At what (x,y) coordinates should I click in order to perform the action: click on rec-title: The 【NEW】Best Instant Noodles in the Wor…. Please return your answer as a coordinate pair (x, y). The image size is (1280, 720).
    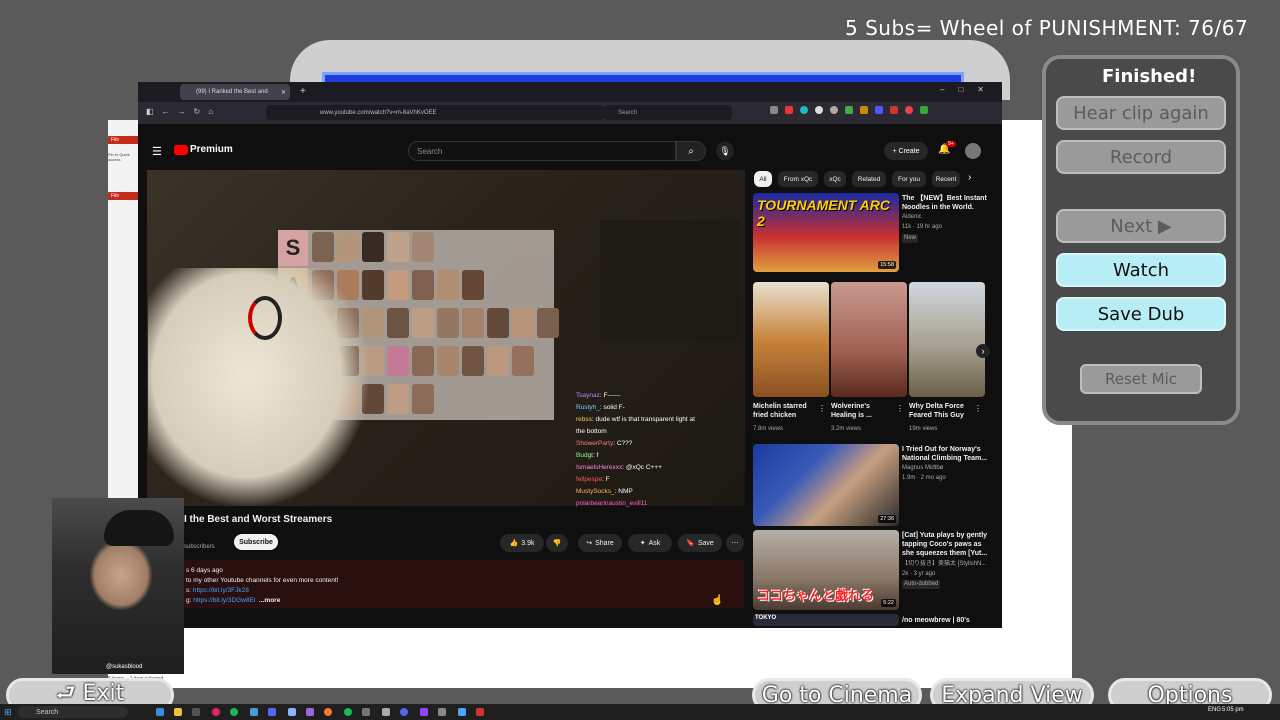
    Looking at the image, I should click on (945, 203).